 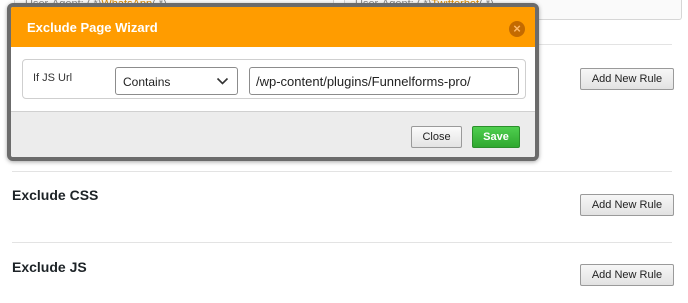 What do you see at coordinates (147, 82) in the screenshot?
I see `condition-select-value: Contains` at bounding box center [147, 82].